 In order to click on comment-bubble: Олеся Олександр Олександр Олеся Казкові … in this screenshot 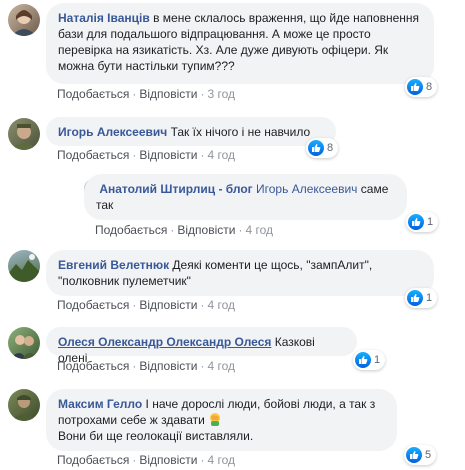, I will do `click(201, 346)`.